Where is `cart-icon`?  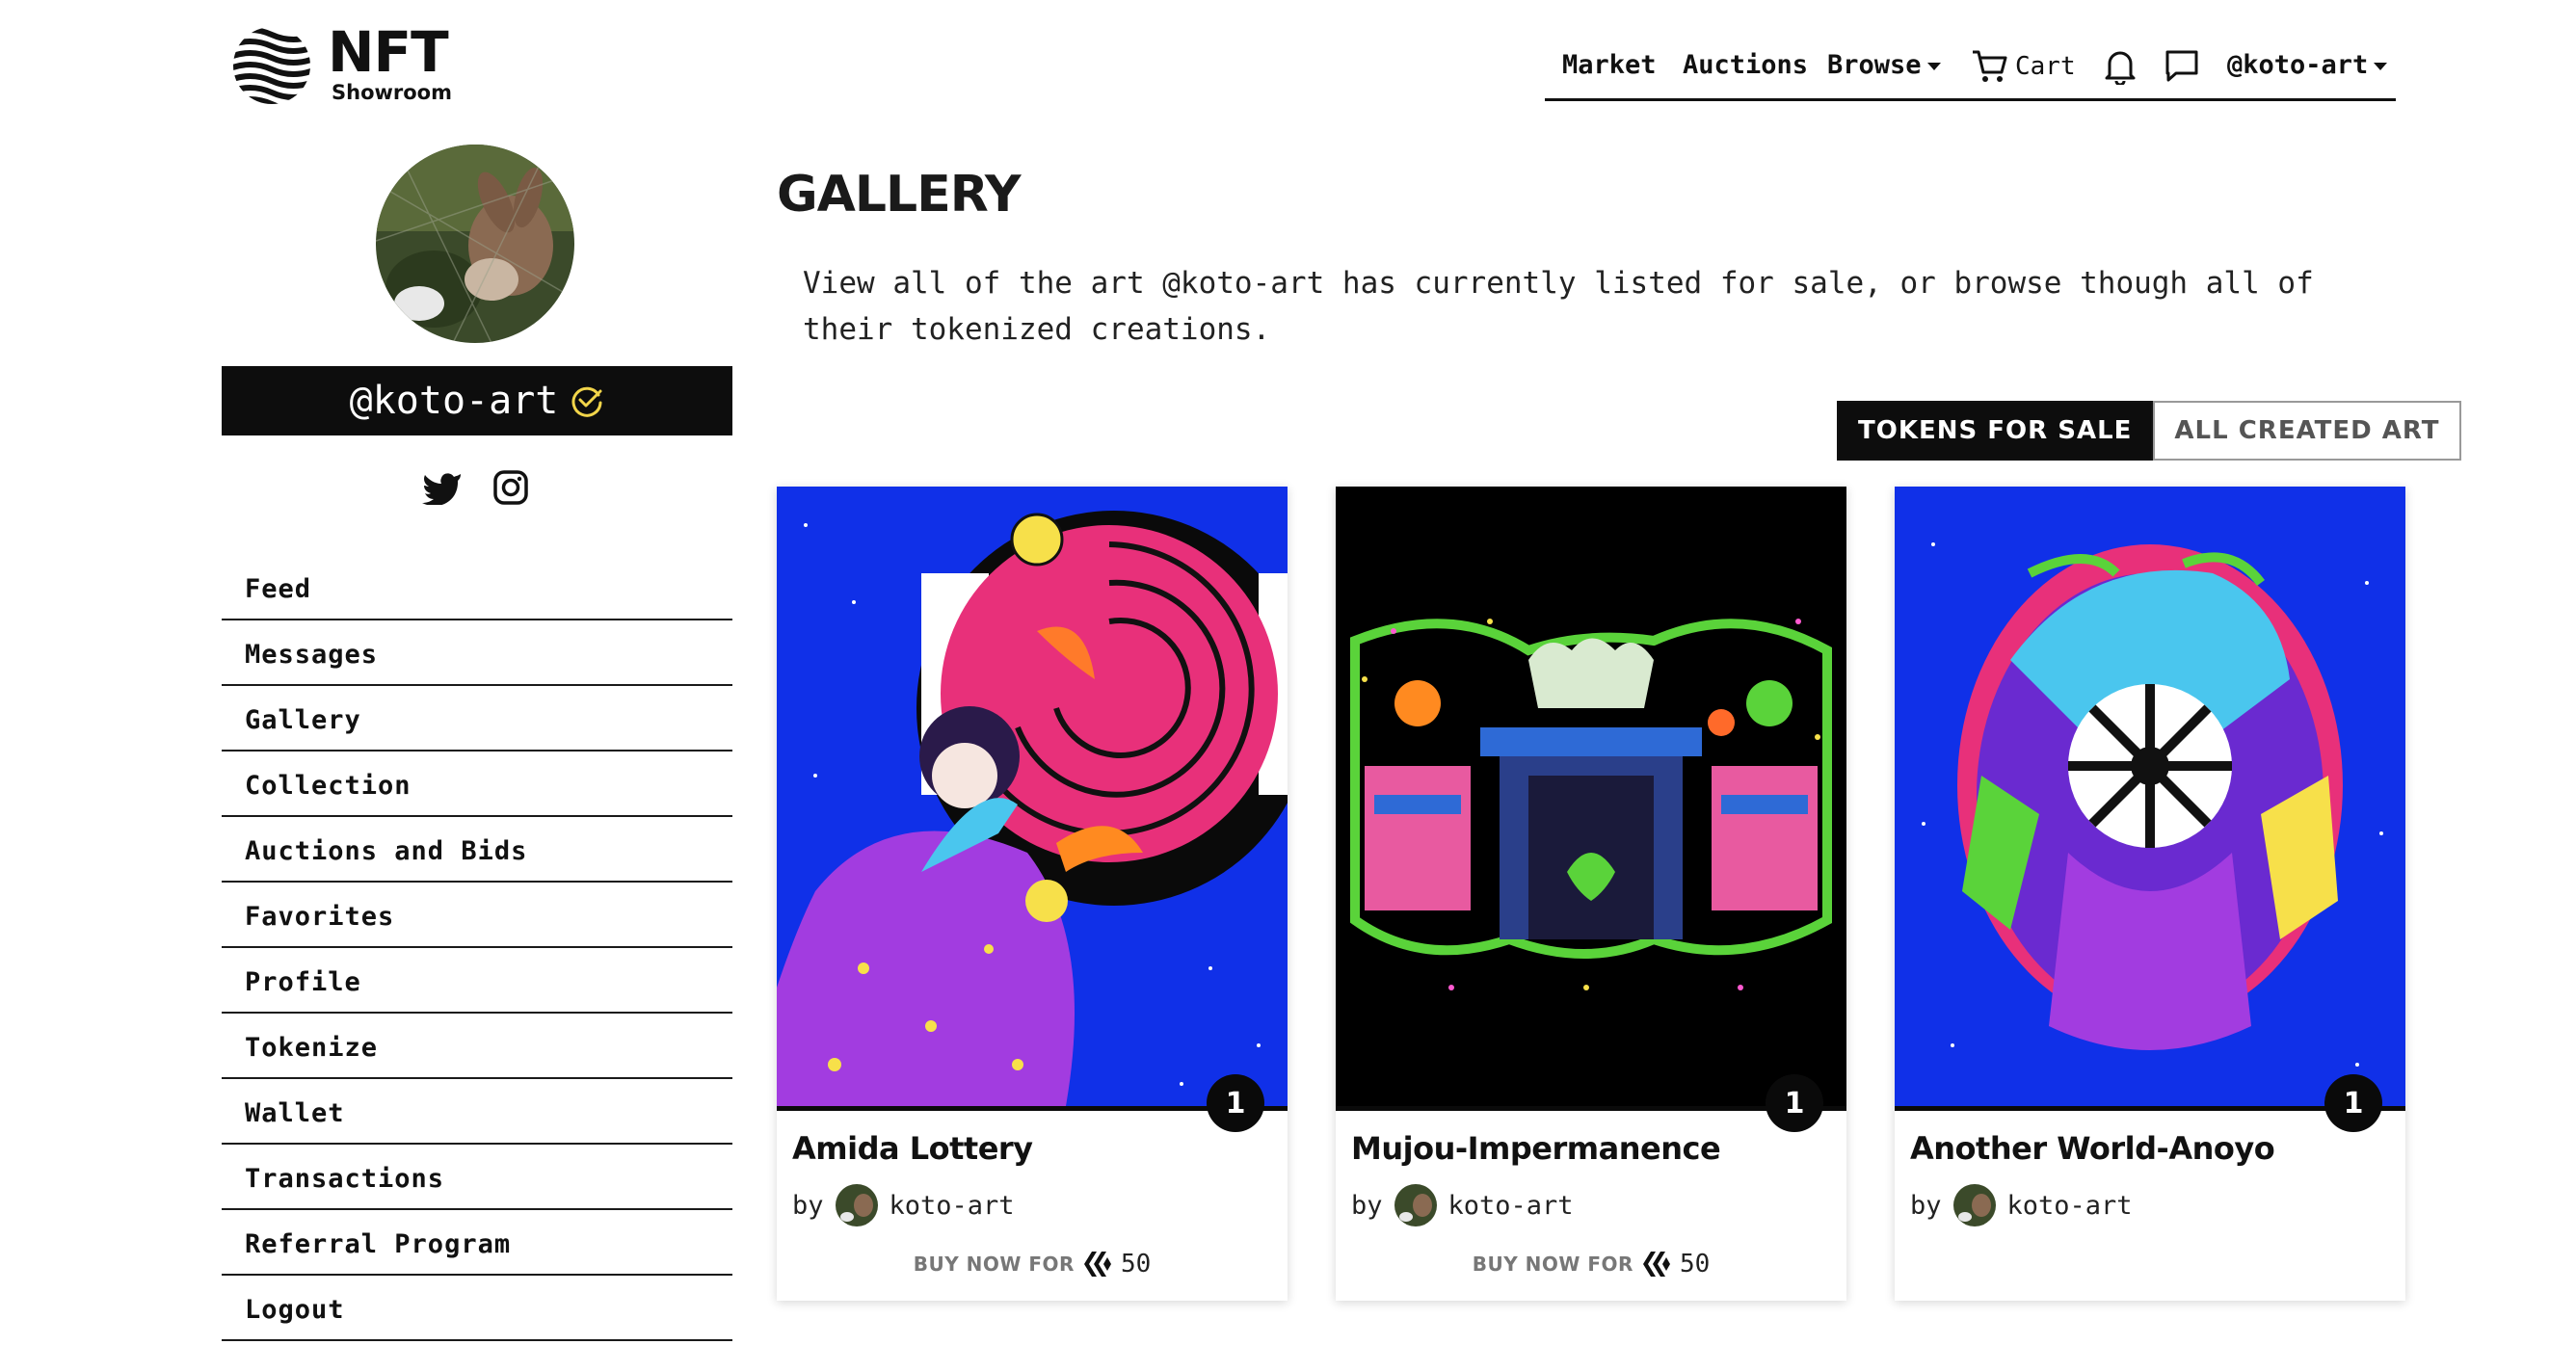
cart-icon is located at coordinates (1989, 65).